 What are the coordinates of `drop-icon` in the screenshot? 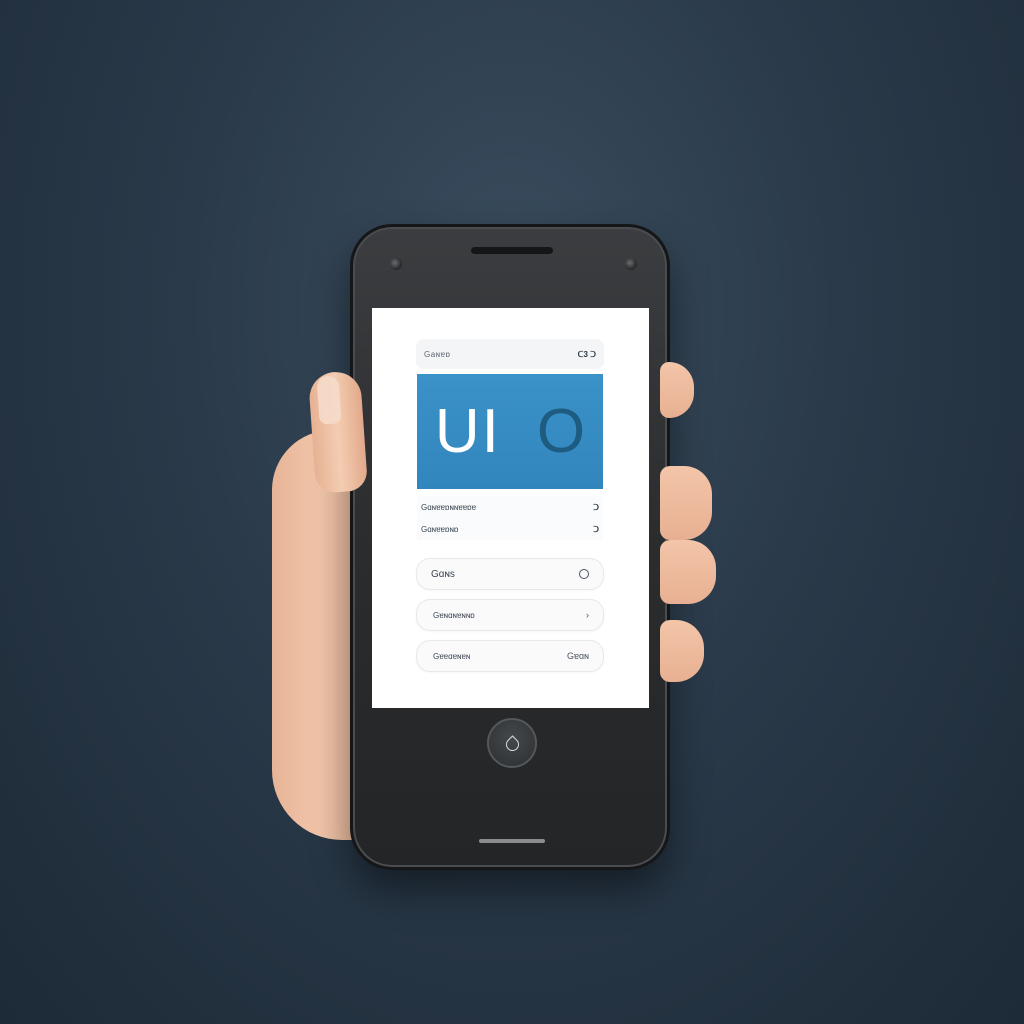 It's located at (512, 744).